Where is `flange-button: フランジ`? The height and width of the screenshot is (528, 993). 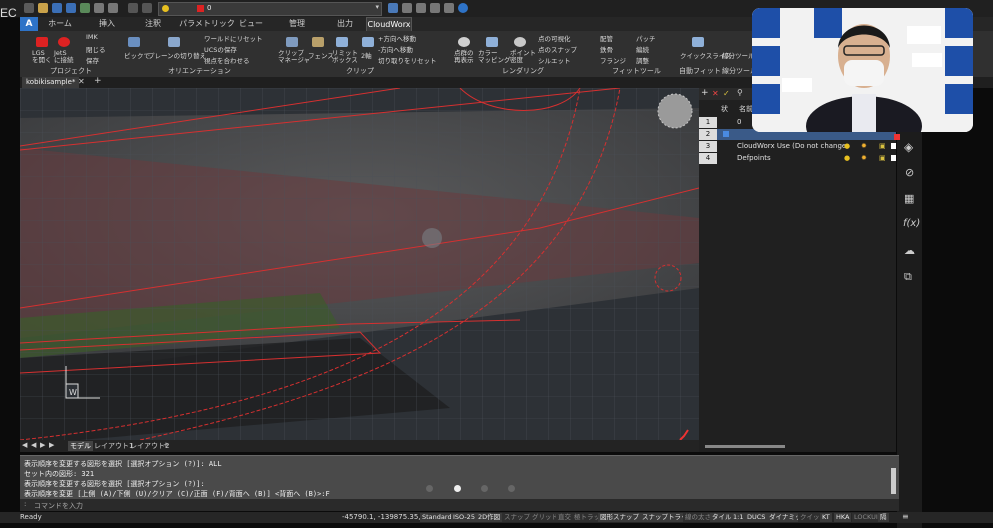
flange-button: フランジ is located at coordinates (613, 60).